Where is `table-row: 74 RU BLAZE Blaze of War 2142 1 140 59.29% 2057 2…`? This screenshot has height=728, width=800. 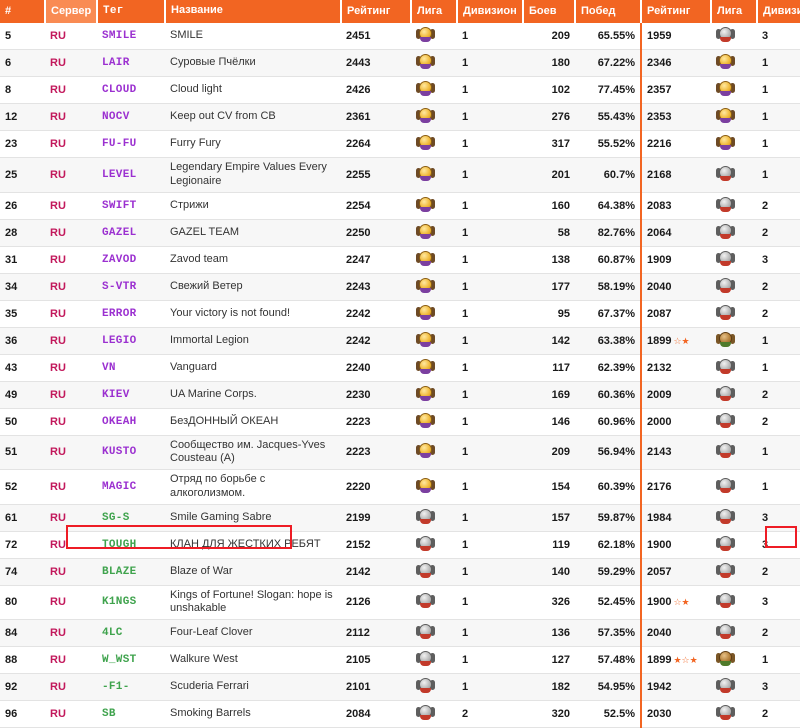
table-row: 74 RU BLAZE Blaze of War 2142 1 140 59.29% 2057 2… is located at coordinates (400, 572).